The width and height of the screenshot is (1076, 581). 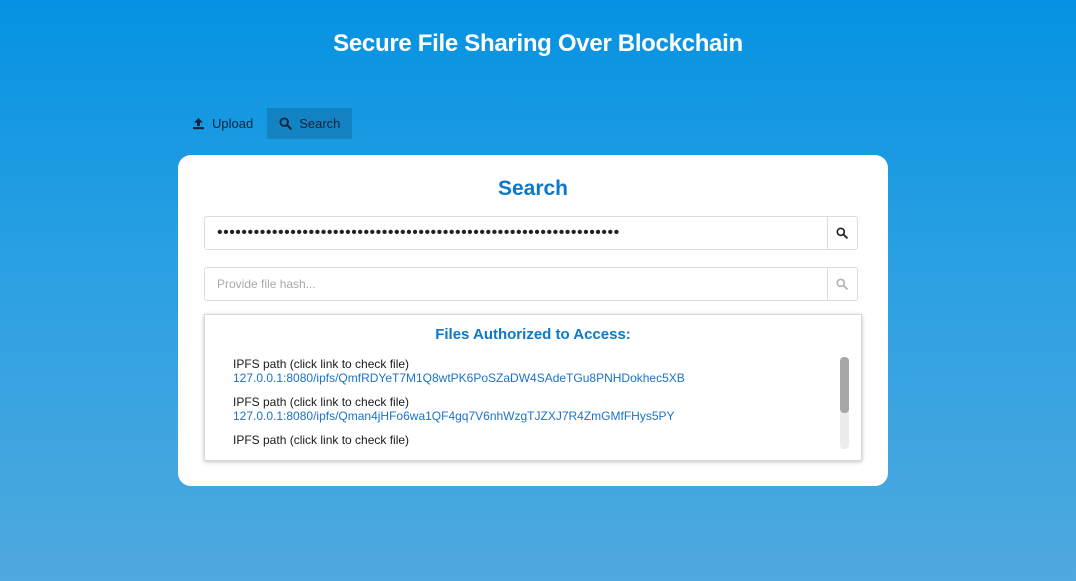 What do you see at coordinates (533, 440) in the screenshot?
I see `list-item: IPFS path (click link to check file)` at bounding box center [533, 440].